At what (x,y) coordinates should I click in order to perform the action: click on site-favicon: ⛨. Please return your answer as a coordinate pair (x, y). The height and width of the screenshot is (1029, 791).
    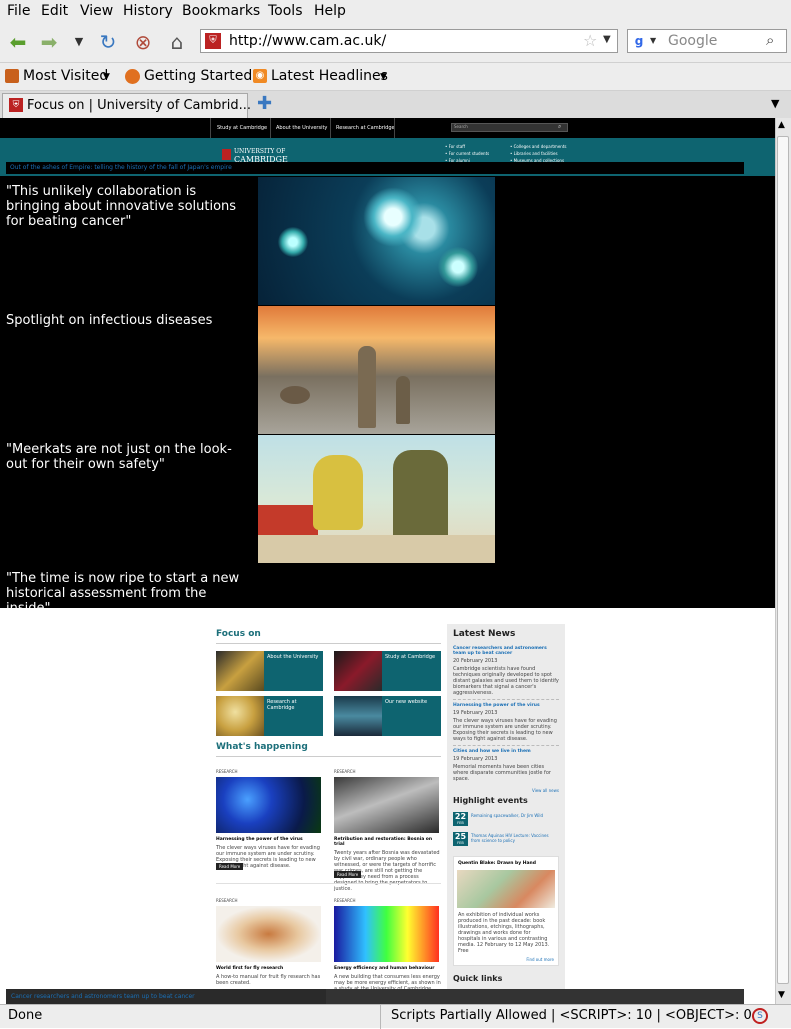
    Looking at the image, I should click on (213, 41).